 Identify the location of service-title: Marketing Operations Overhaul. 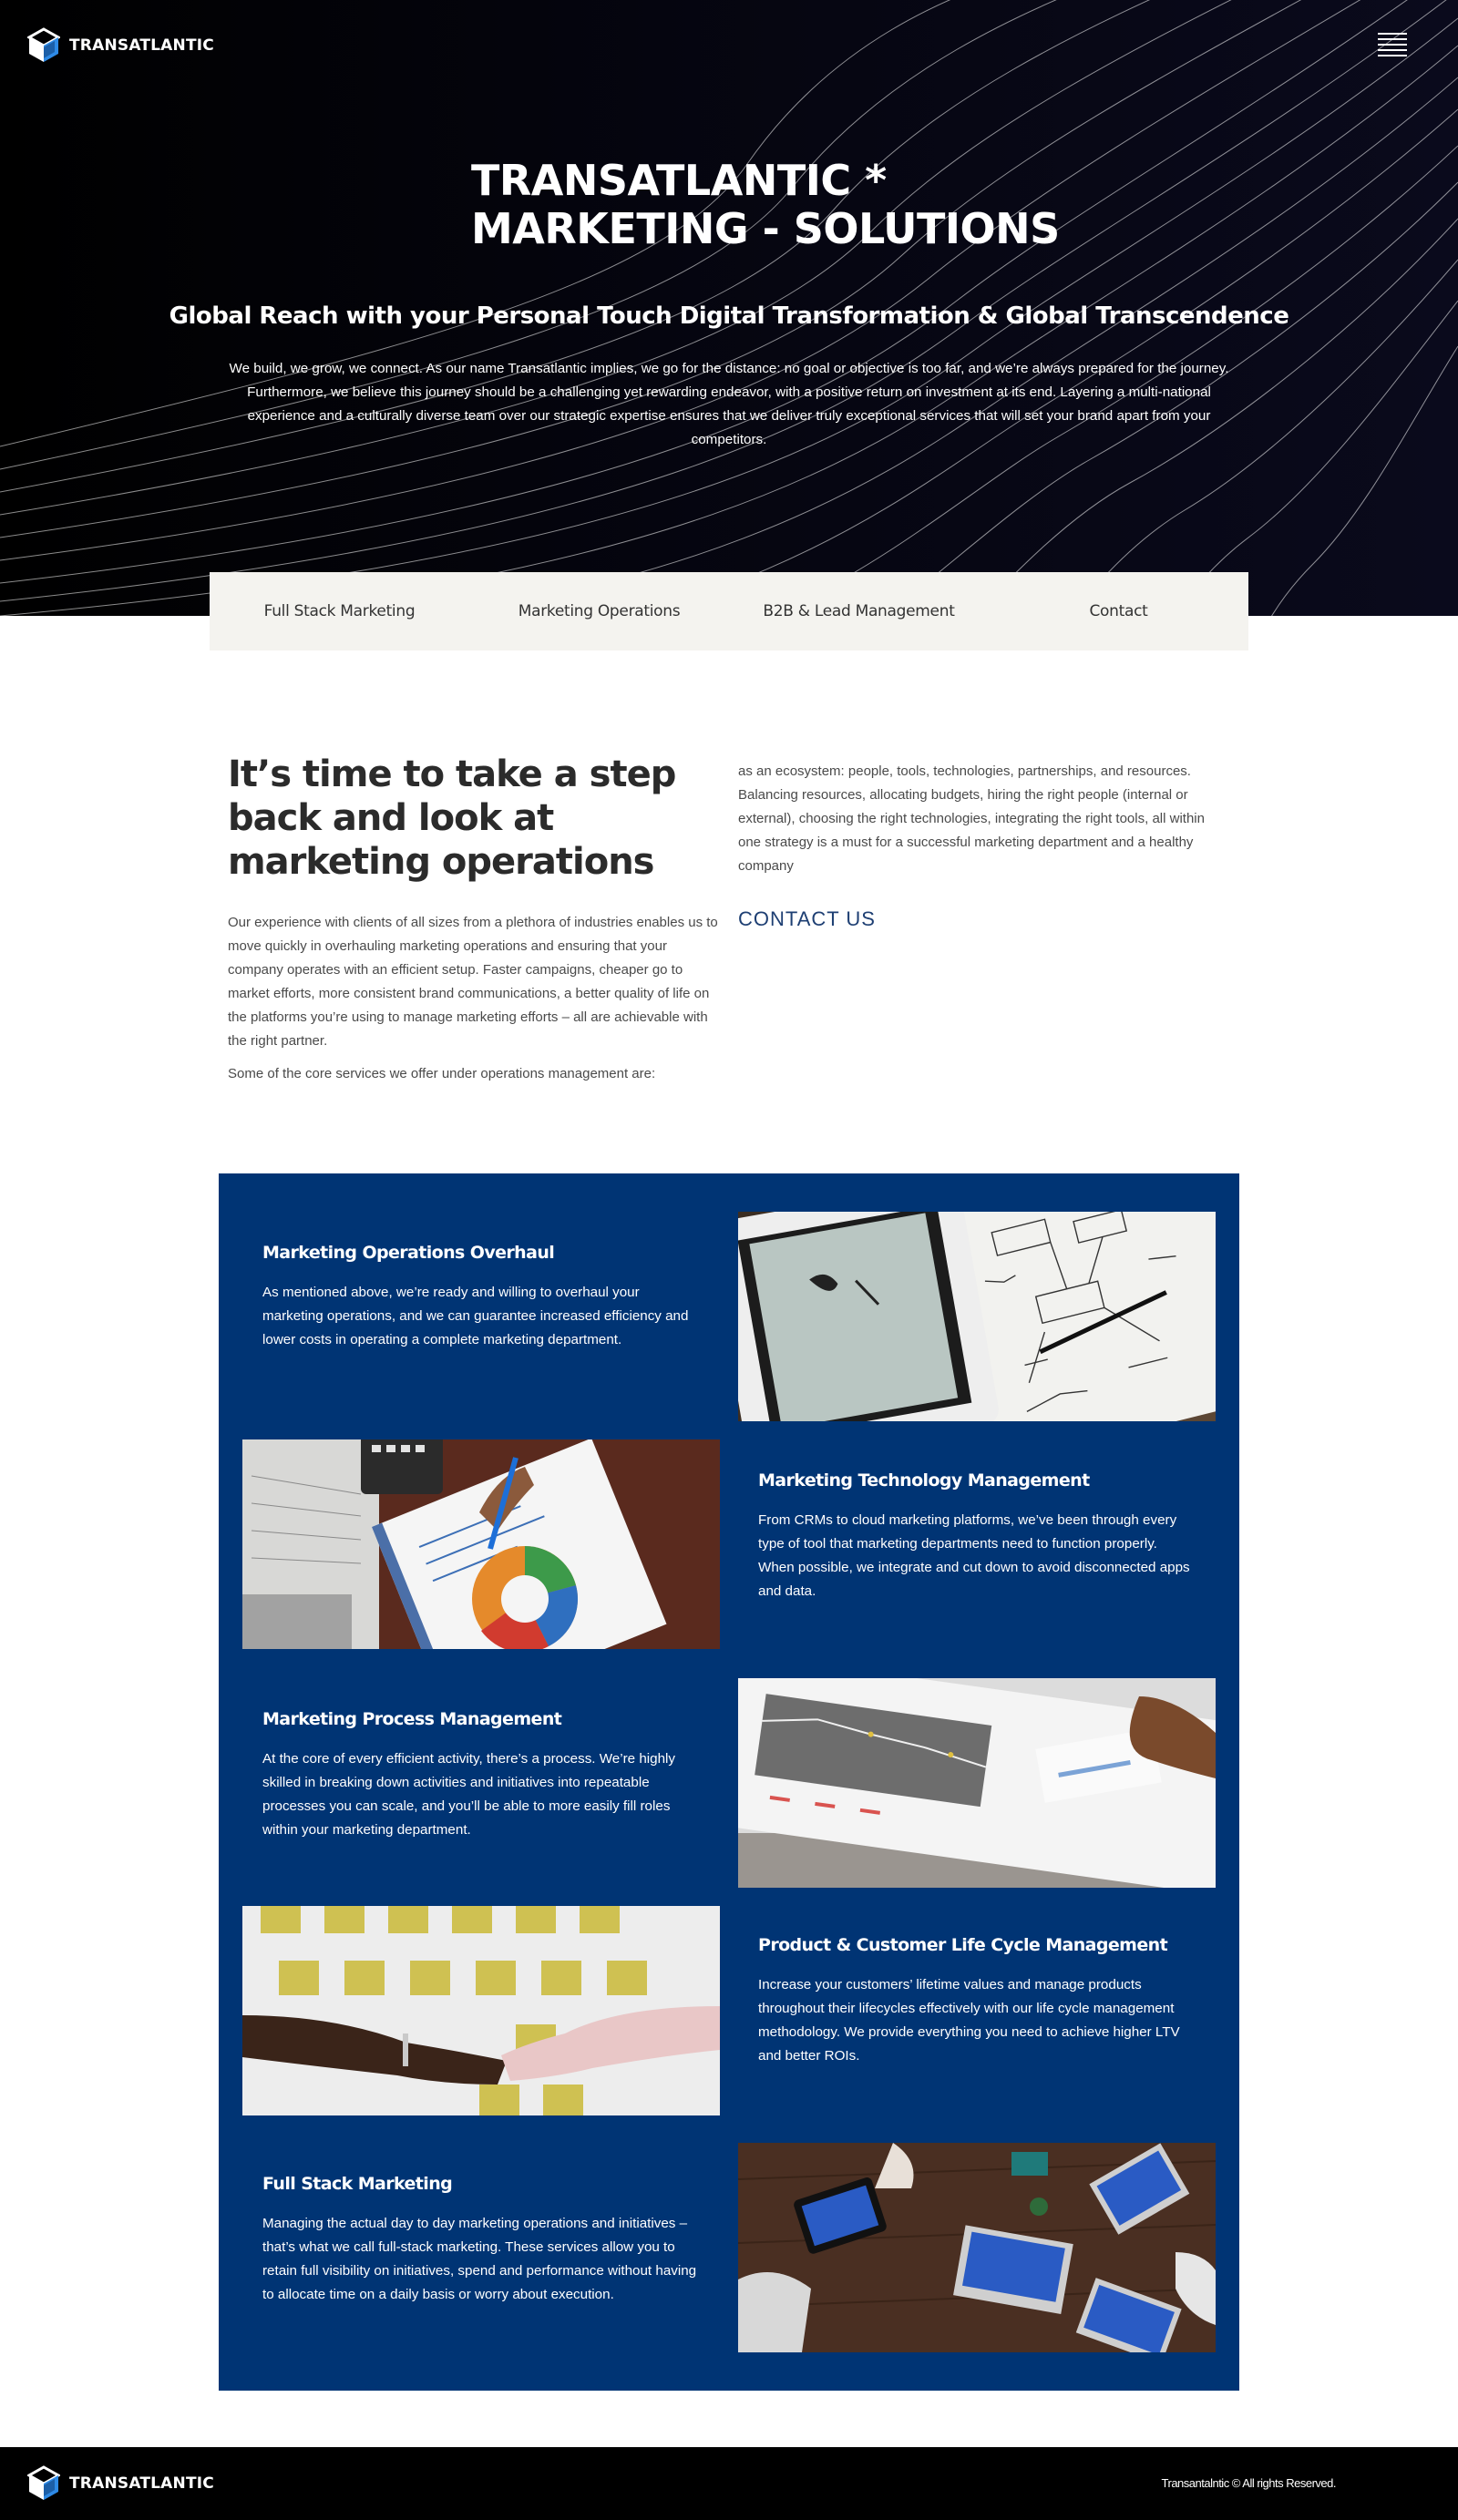
(408, 1253).